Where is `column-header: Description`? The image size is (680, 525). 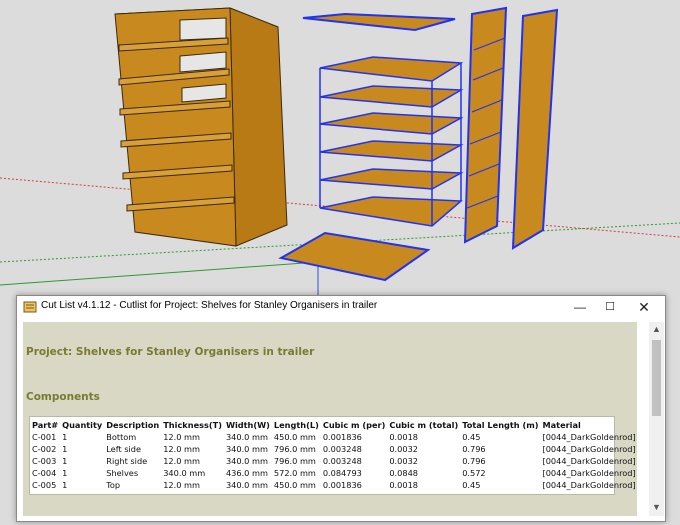
column-header: Description is located at coordinates (133, 425).